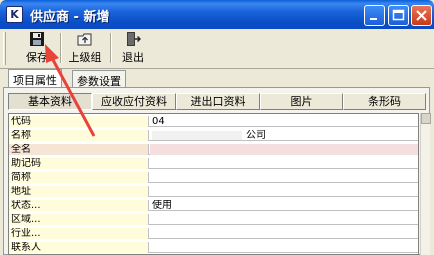 This screenshot has height=255, width=434. What do you see at coordinates (284, 247) in the screenshot?
I see `contact-field` at bounding box center [284, 247].